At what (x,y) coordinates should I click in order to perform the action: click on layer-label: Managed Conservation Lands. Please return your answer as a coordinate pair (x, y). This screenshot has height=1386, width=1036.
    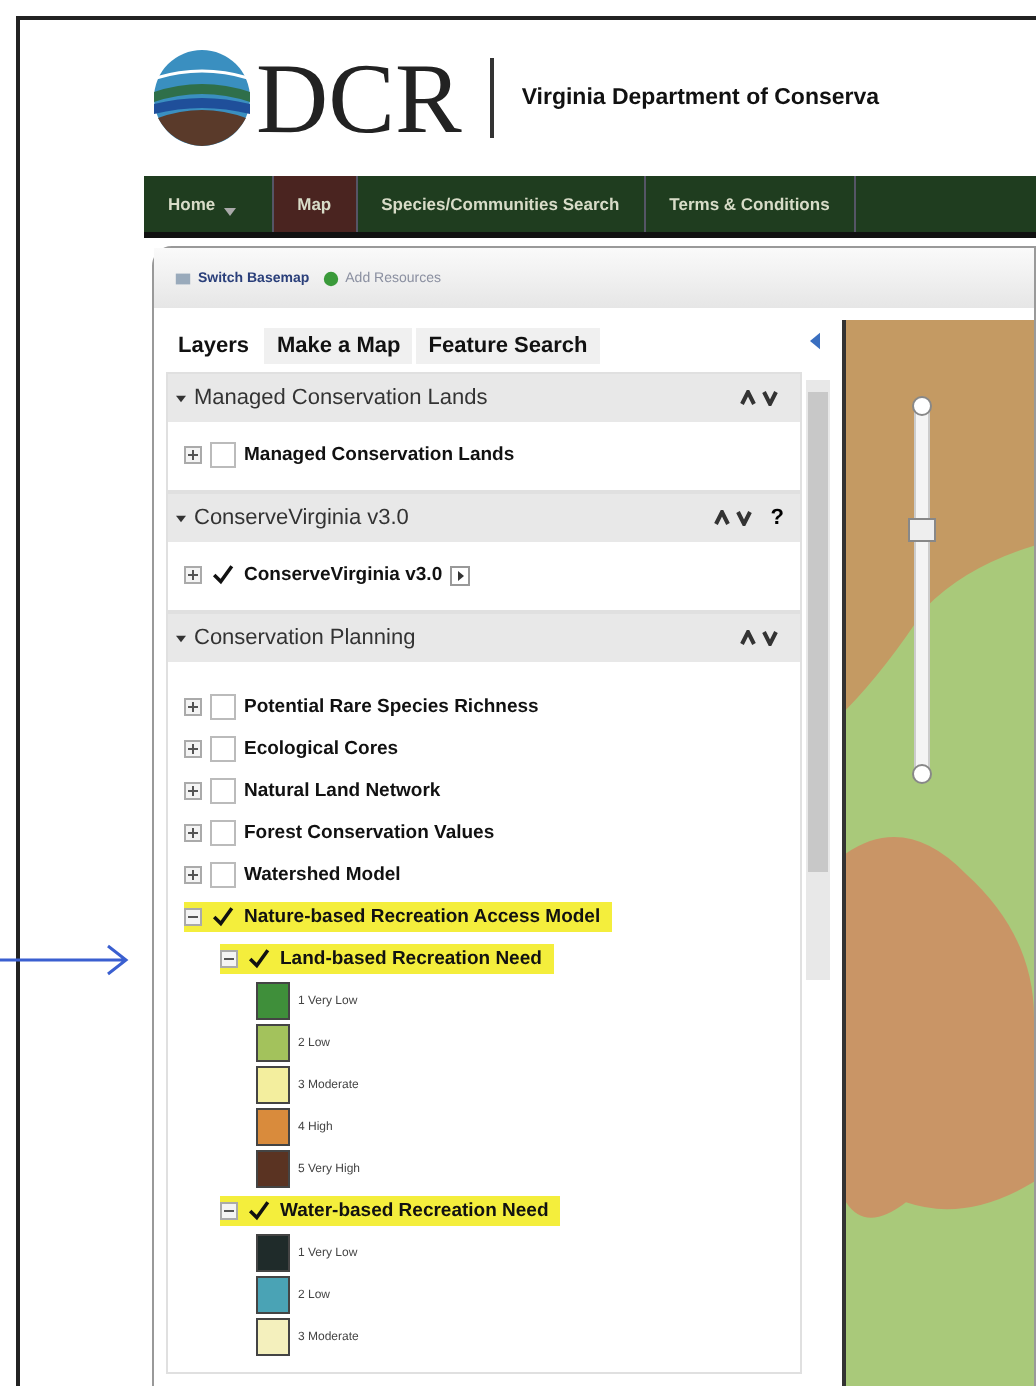
    Looking at the image, I should click on (379, 455).